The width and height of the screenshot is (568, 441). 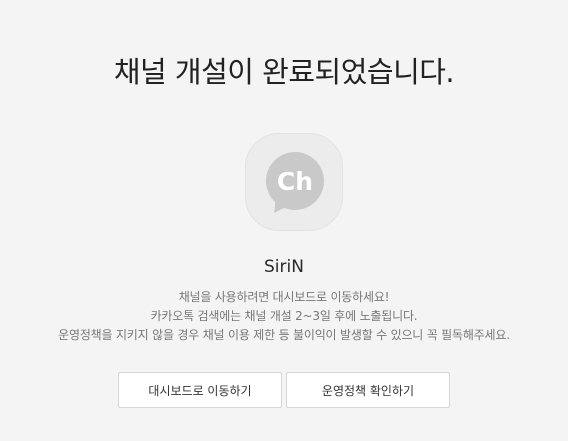 I want to click on description-line: 채널을 사용하려면 대시보드로 이동하세요!, so click(x=284, y=297).